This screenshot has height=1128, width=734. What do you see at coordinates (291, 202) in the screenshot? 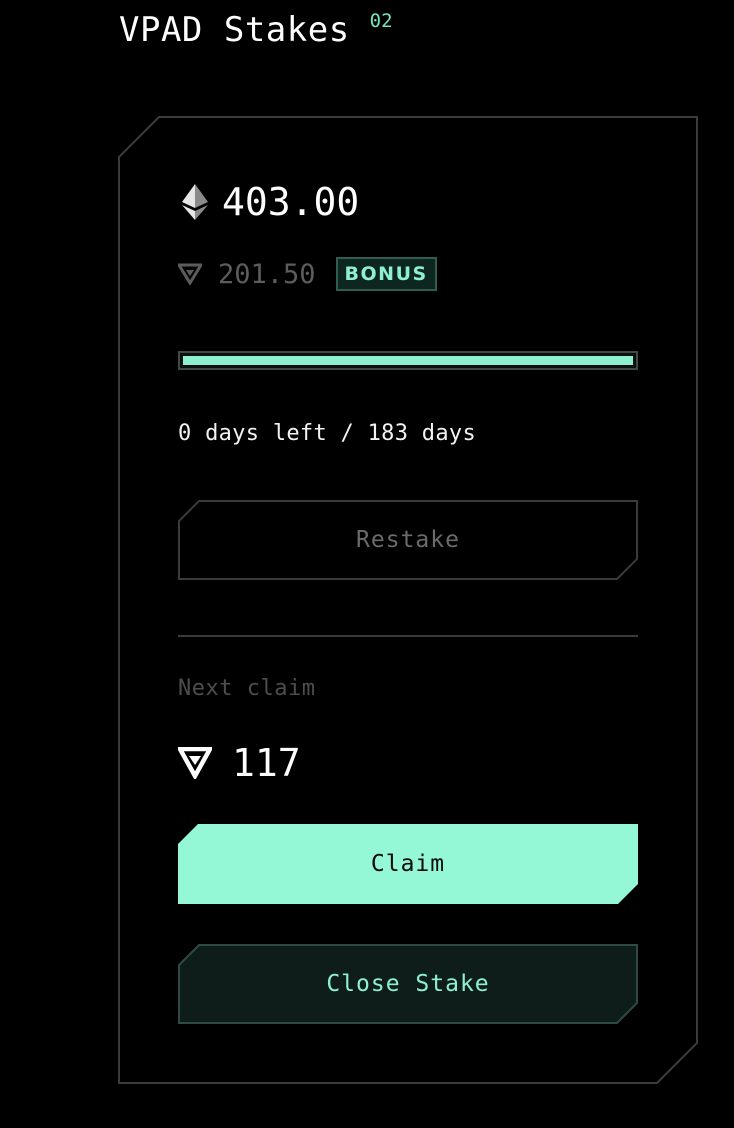
I see `stake-amount: 403.00` at bounding box center [291, 202].